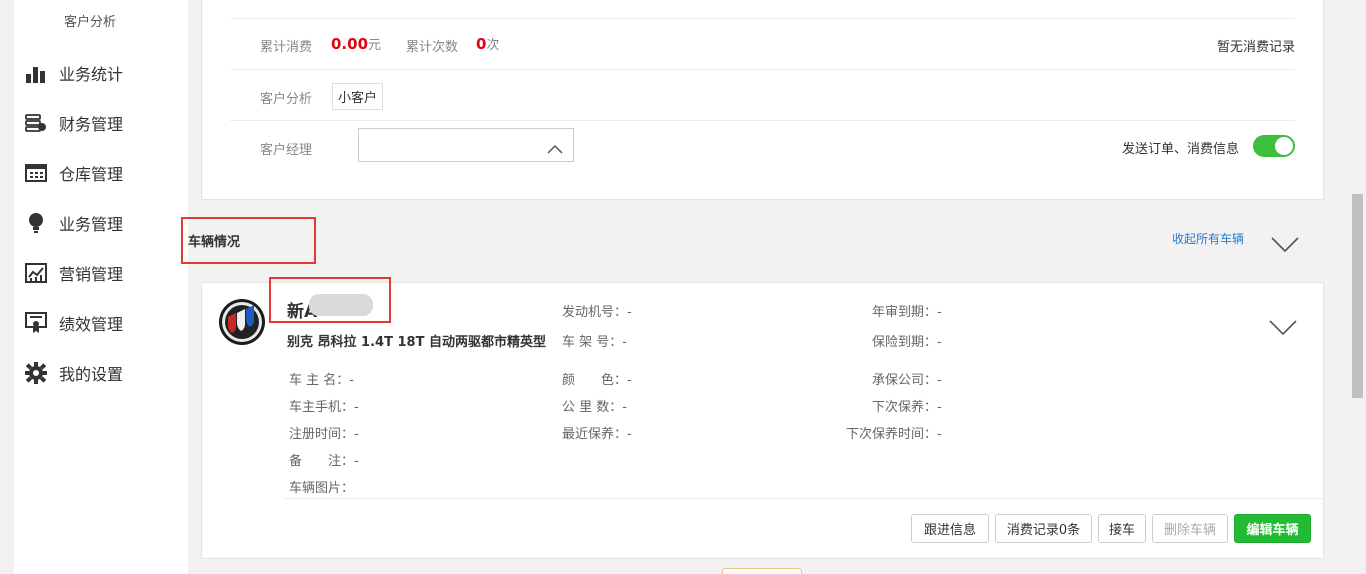  Describe the element at coordinates (322, 488) in the screenshot. I see `field-images: 车辆图片：` at that location.